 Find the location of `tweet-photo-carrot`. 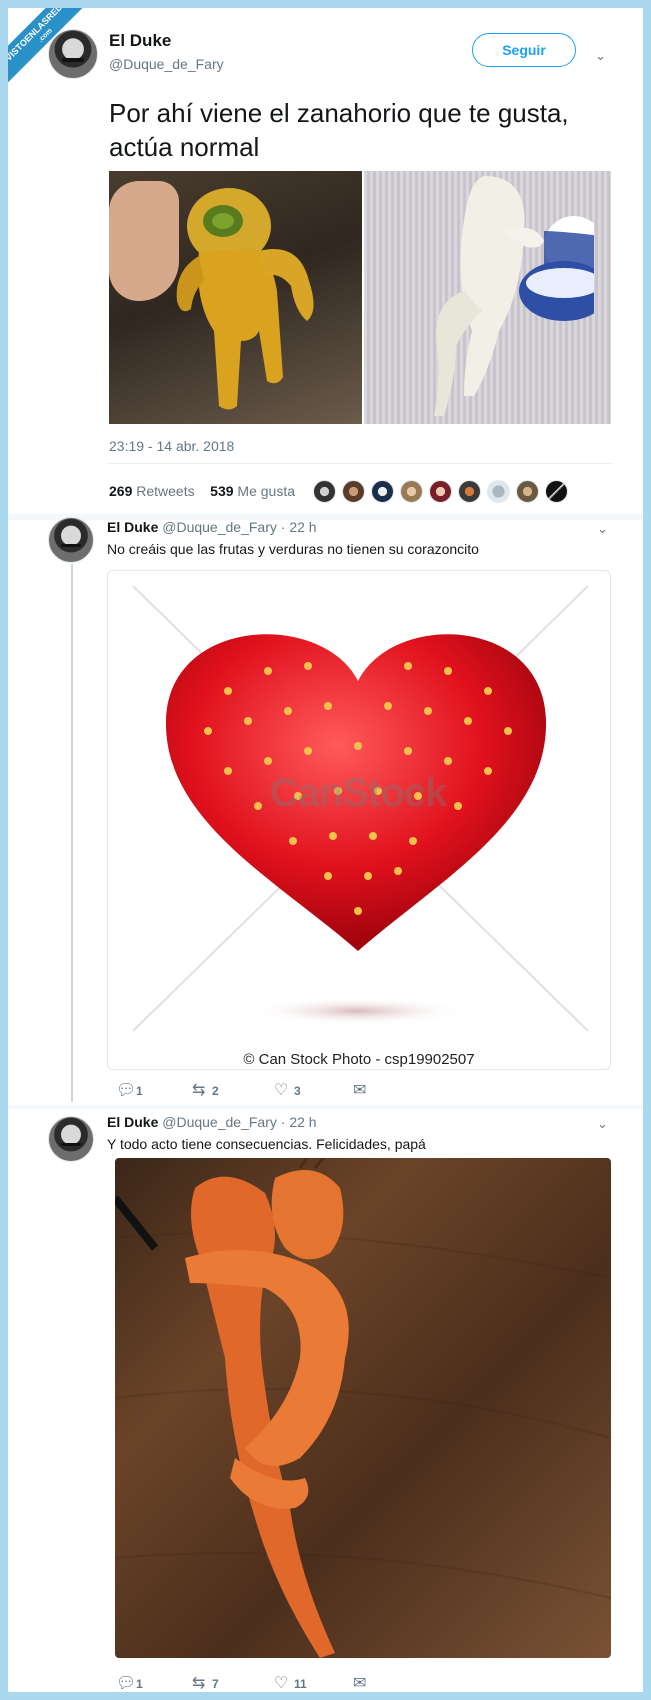

tweet-photo-carrot is located at coordinates (235, 297).